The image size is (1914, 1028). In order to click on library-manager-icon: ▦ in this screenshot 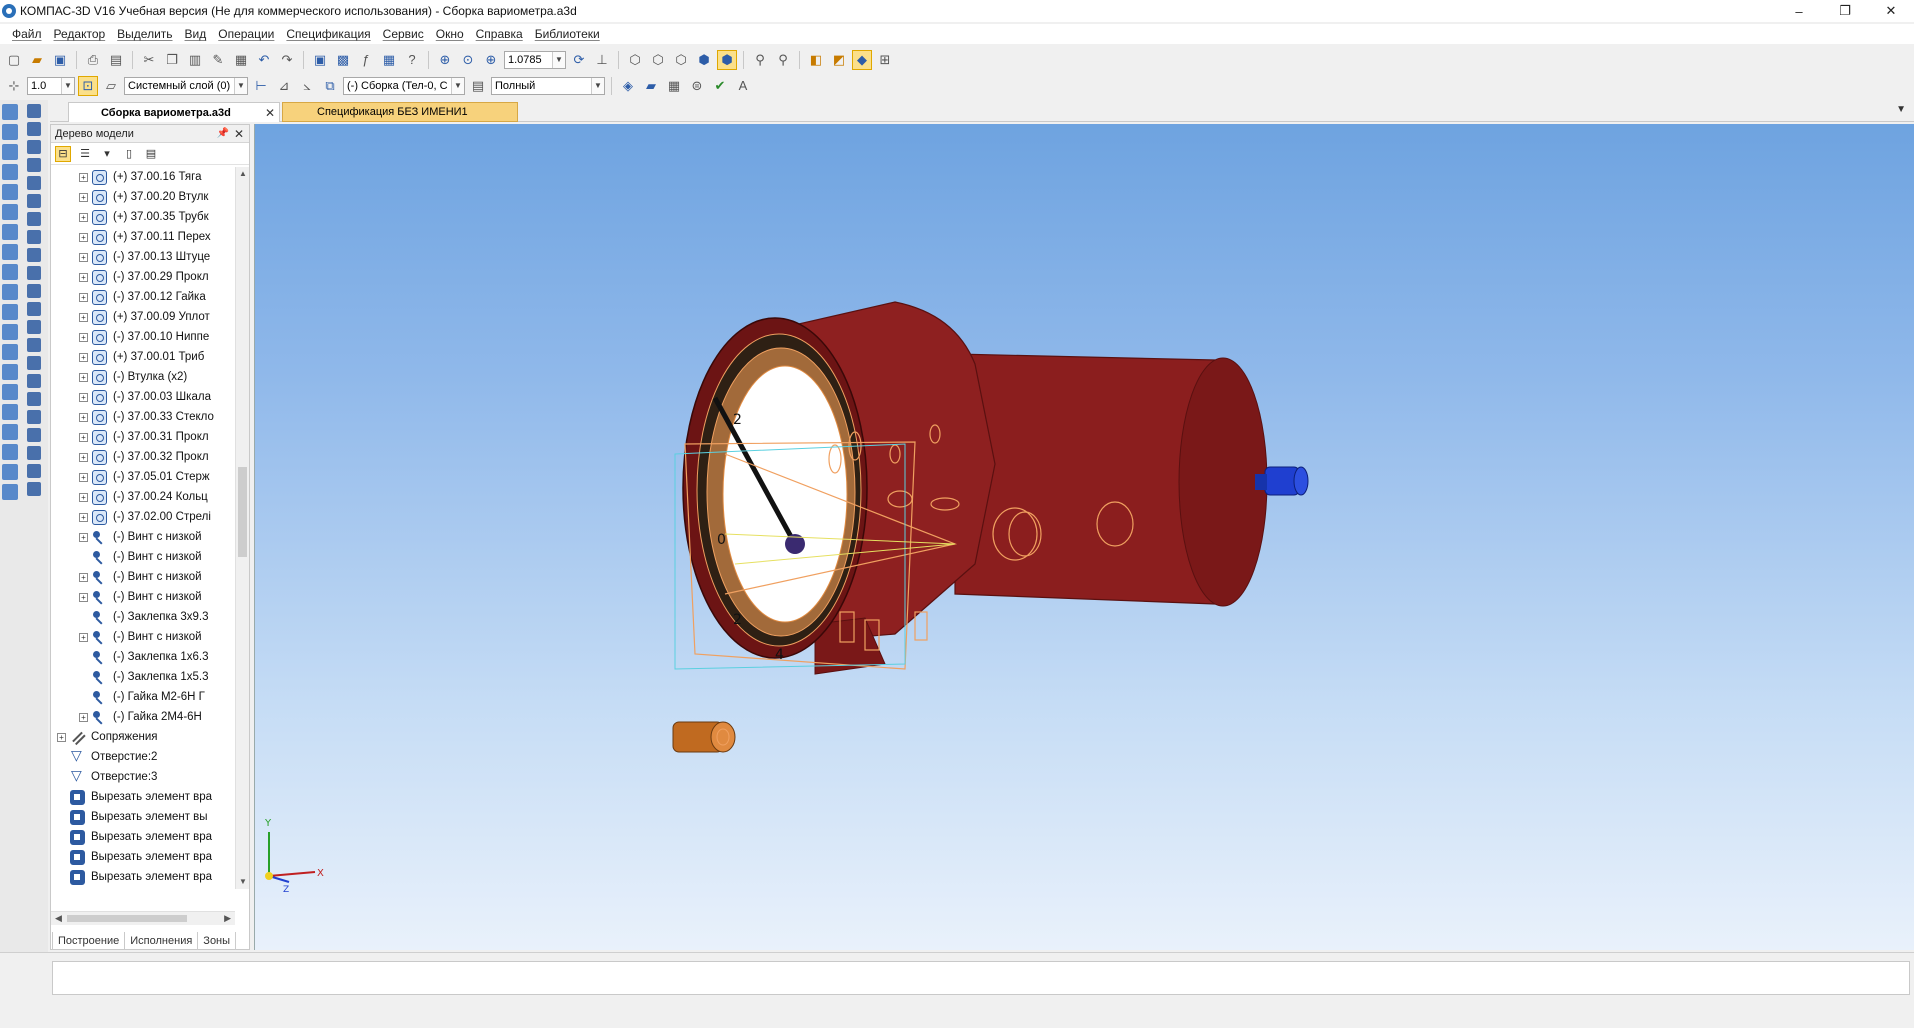, I will do `click(389, 60)`.